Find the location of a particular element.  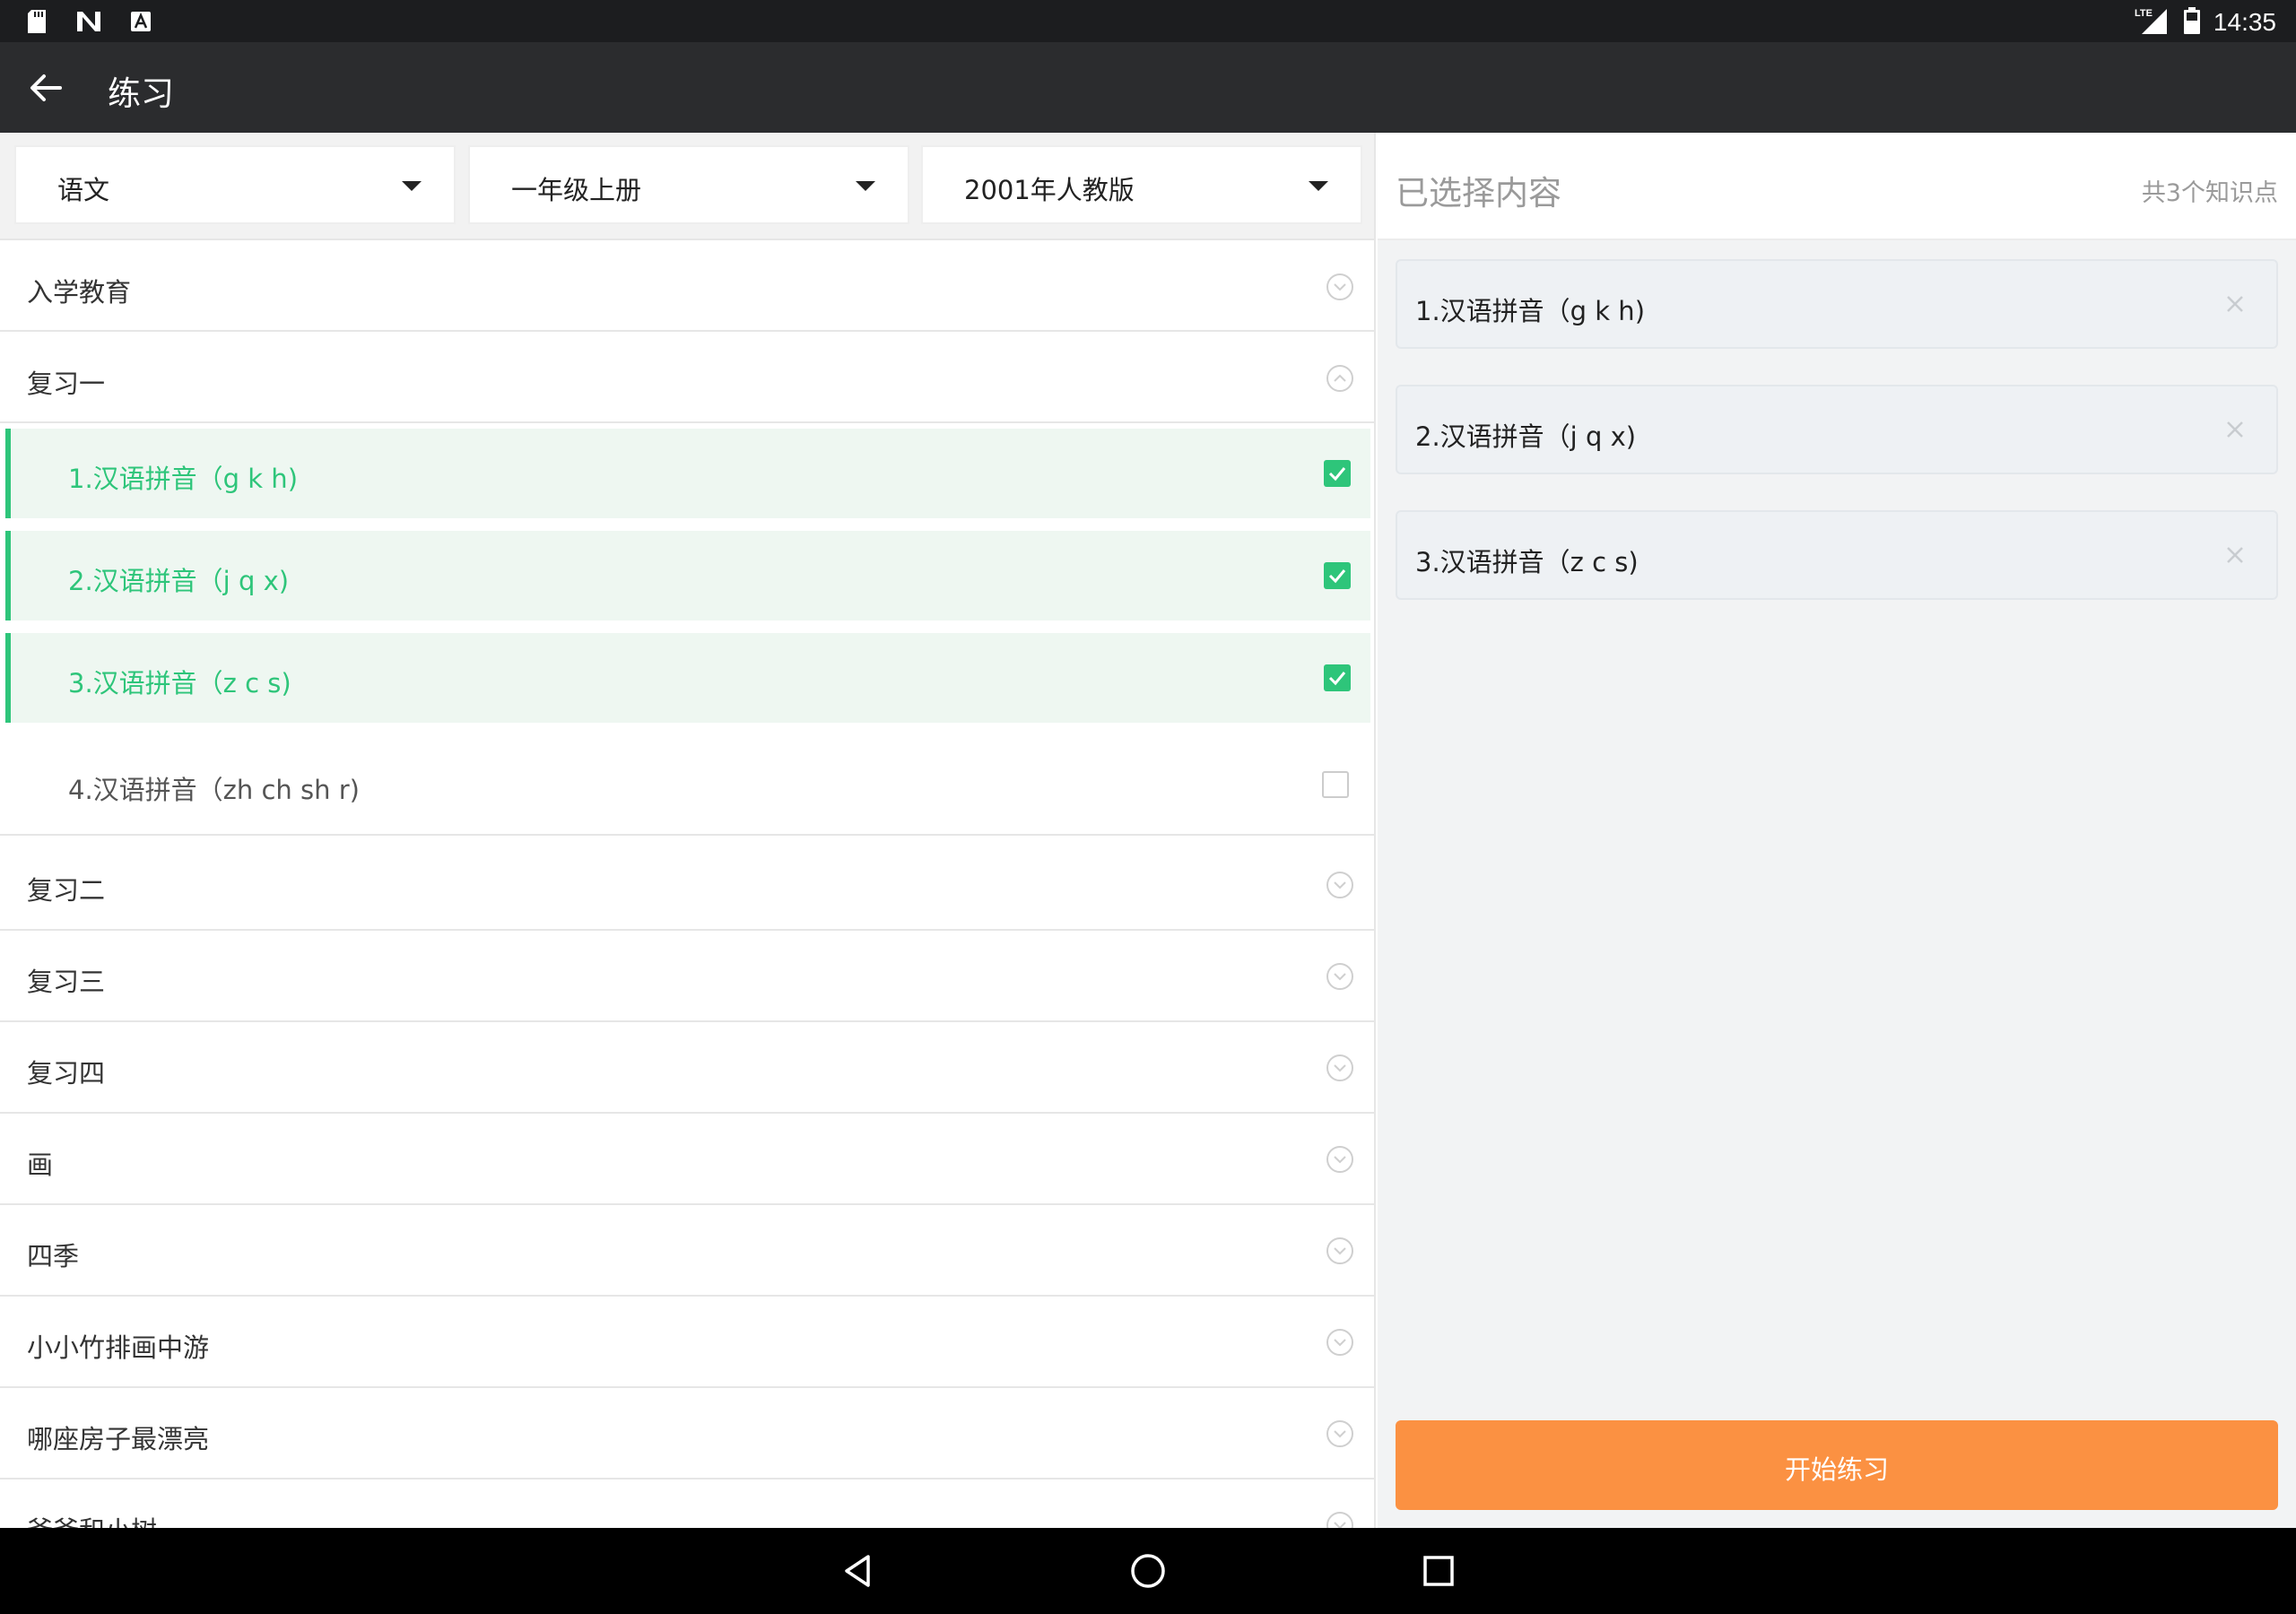

selected-title: 已选择内容 is located at coordinates (1478, 193).